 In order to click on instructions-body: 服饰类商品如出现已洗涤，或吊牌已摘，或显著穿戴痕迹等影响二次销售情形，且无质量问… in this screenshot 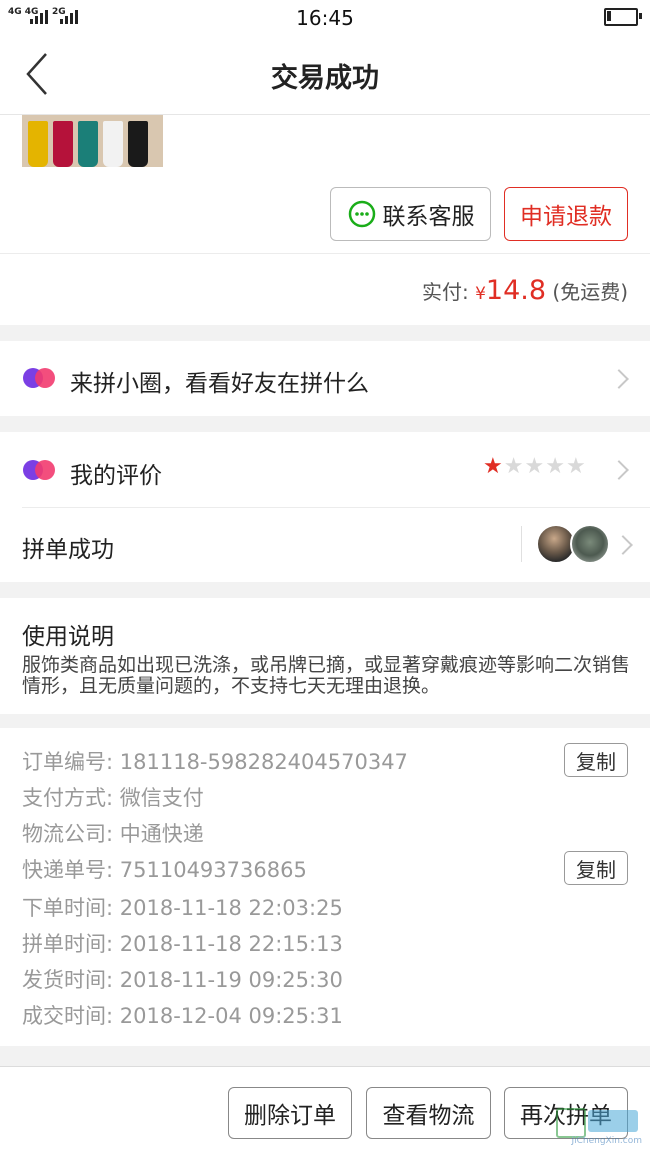, I will do `click(326, 675)`.